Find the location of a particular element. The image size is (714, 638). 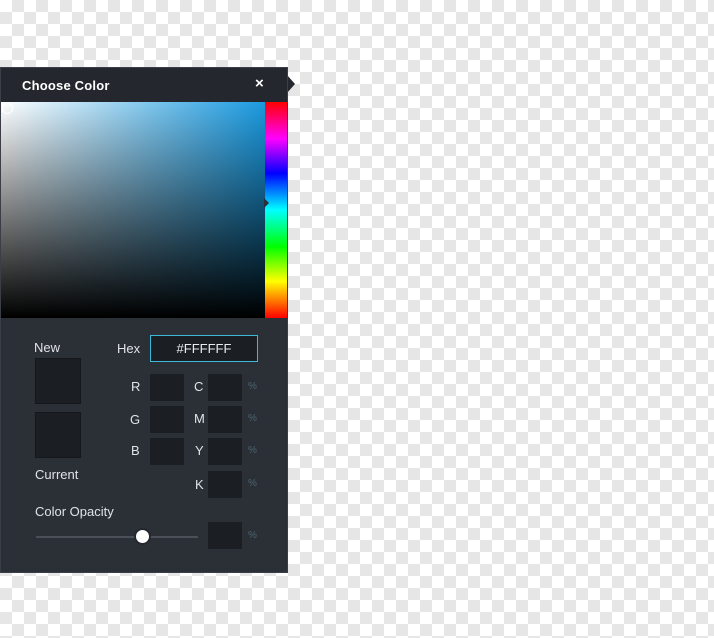

g-label: G is located at coordinates (135, 419).